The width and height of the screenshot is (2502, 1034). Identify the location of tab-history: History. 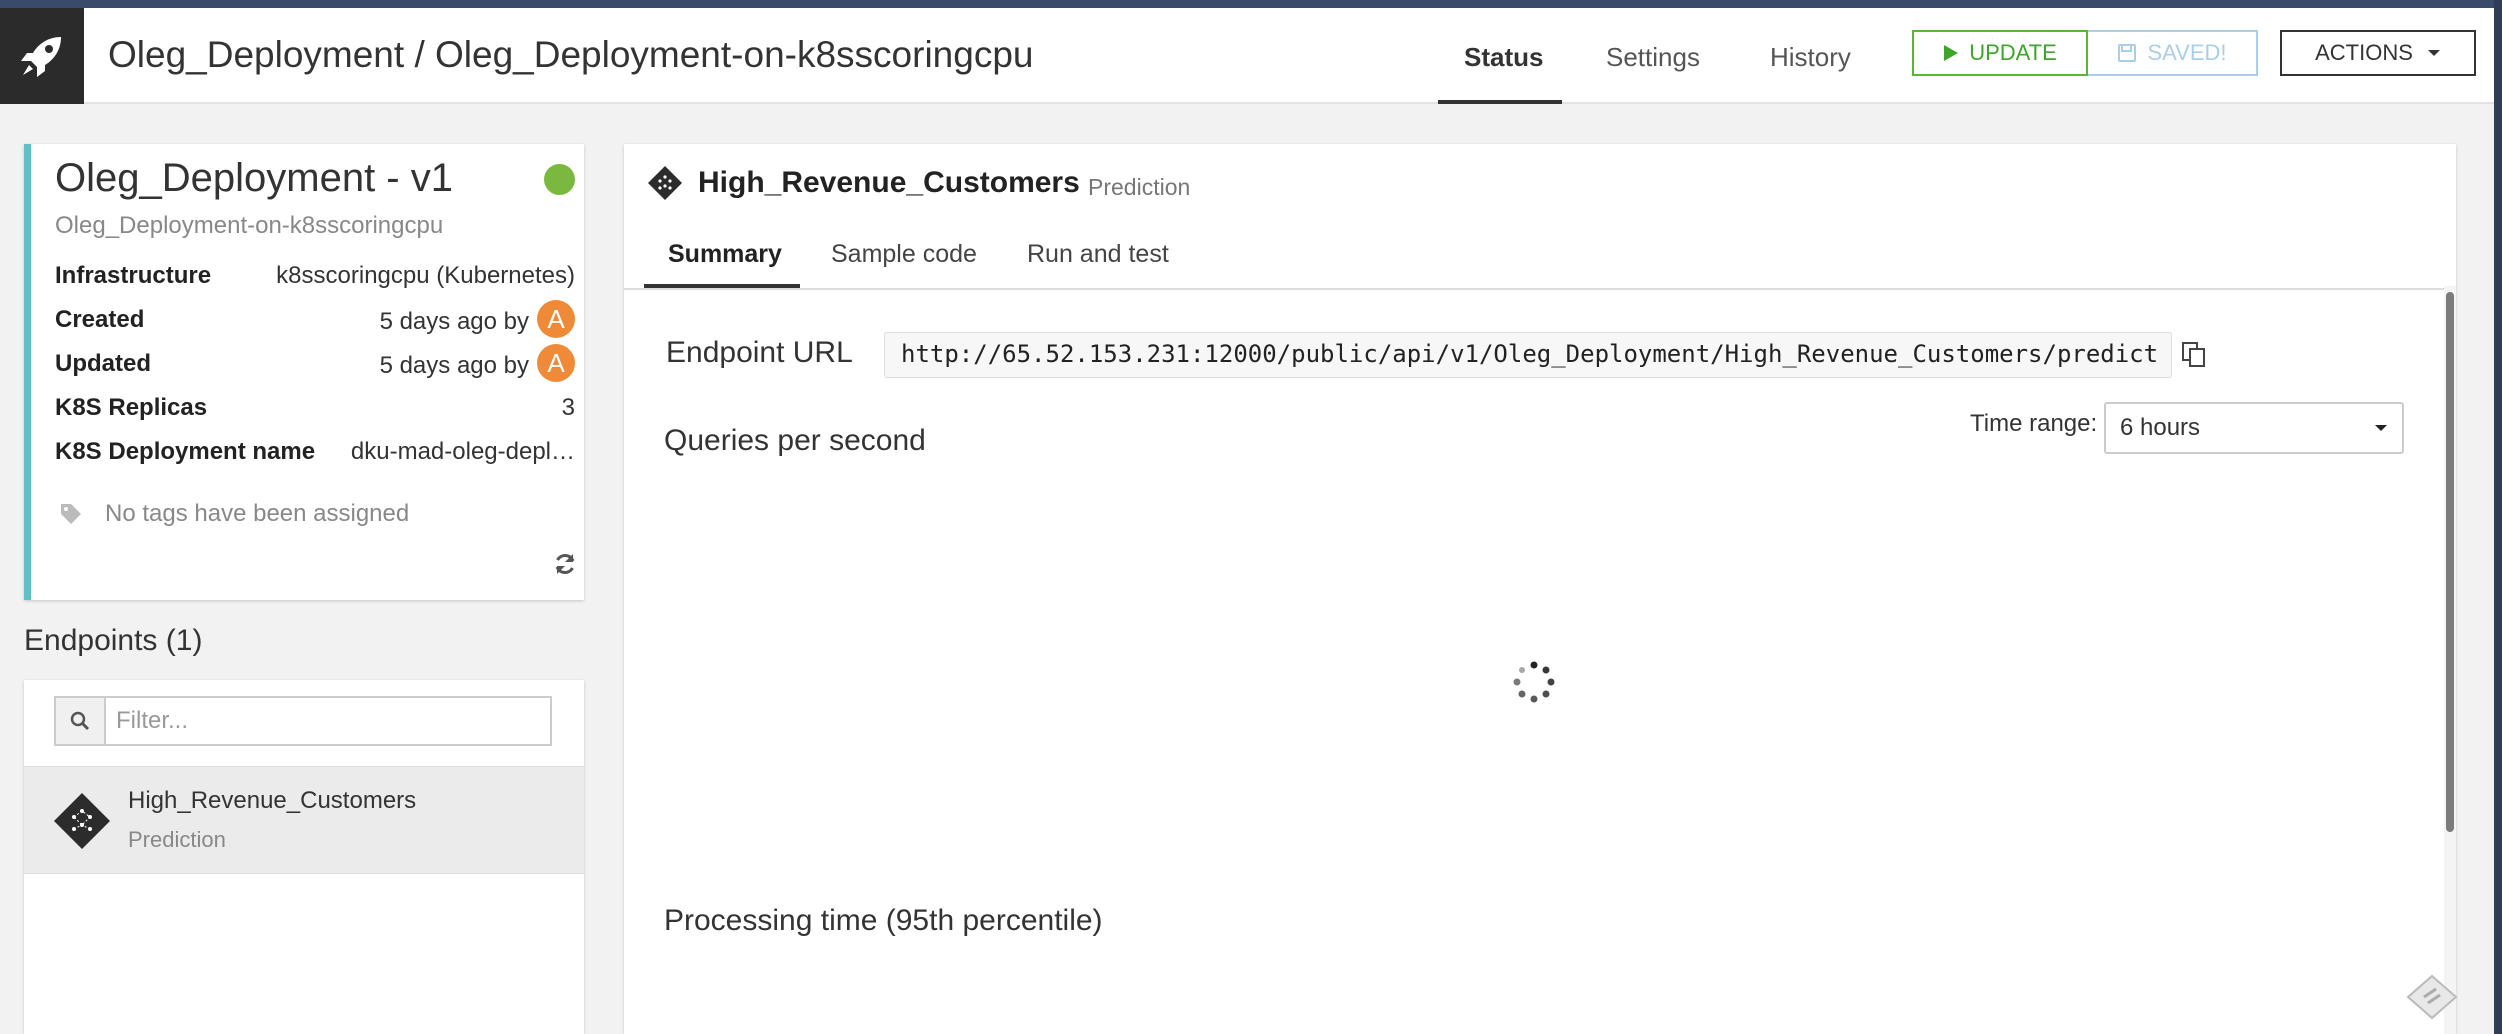
(1810, 57).